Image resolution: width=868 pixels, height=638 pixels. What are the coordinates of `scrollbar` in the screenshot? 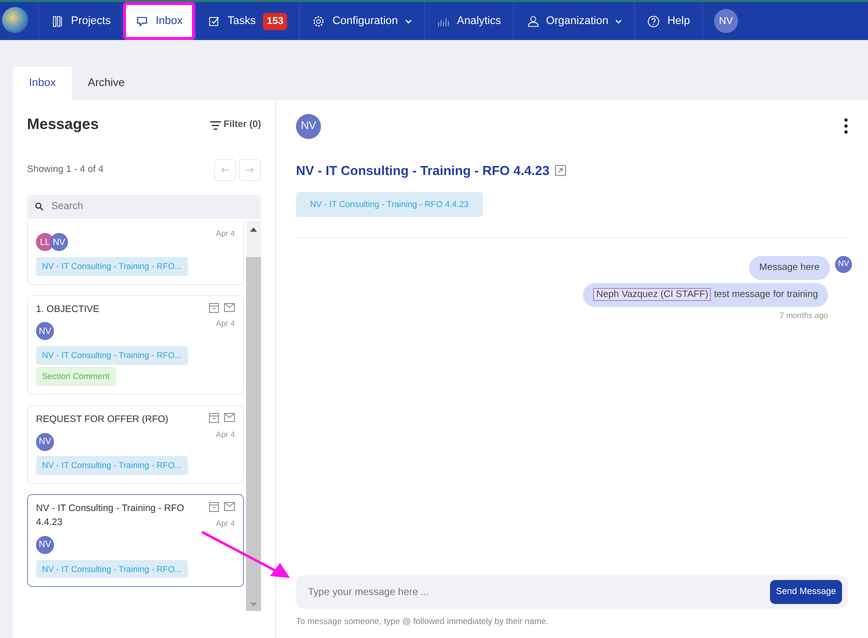 It's located at (253, 415).